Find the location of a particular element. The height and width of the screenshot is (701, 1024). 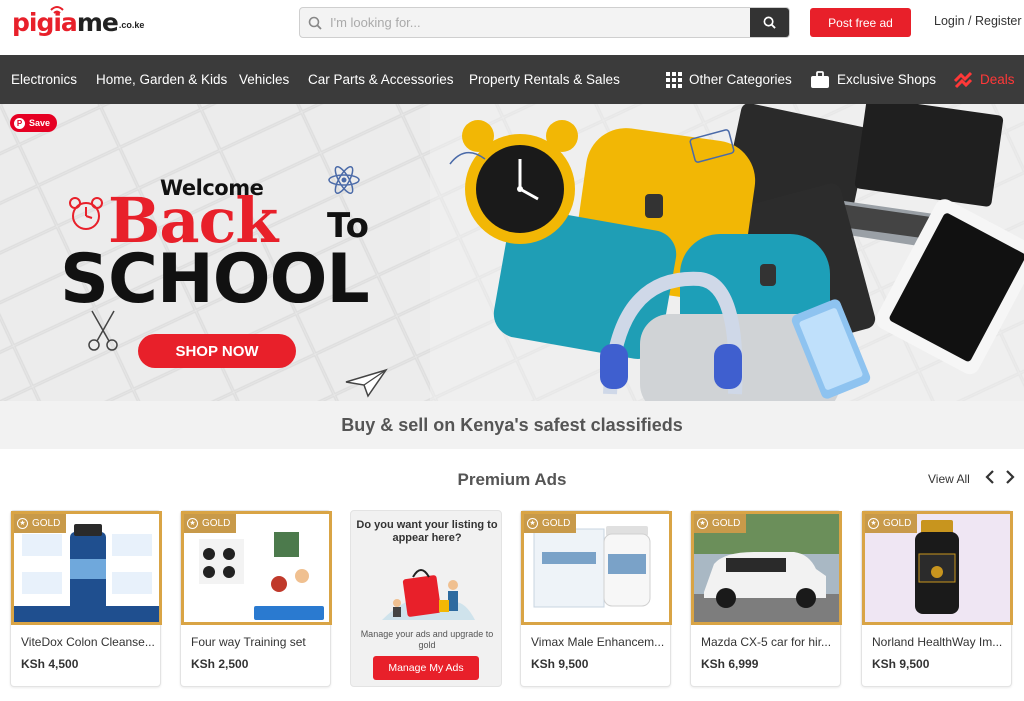

premium-ad-card: ★ GOLD ViteDox Colon Cleanse... KSh 4,500 is located at coordinates (86, 598).